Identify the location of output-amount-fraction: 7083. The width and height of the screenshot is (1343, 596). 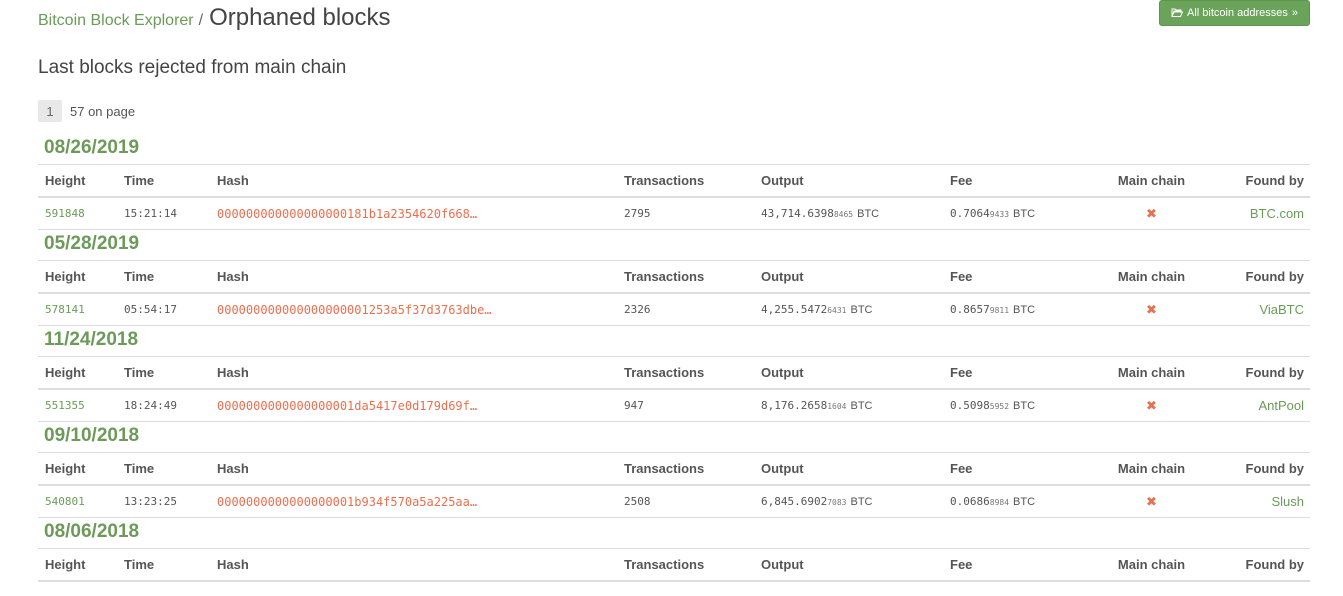
(837, 502).